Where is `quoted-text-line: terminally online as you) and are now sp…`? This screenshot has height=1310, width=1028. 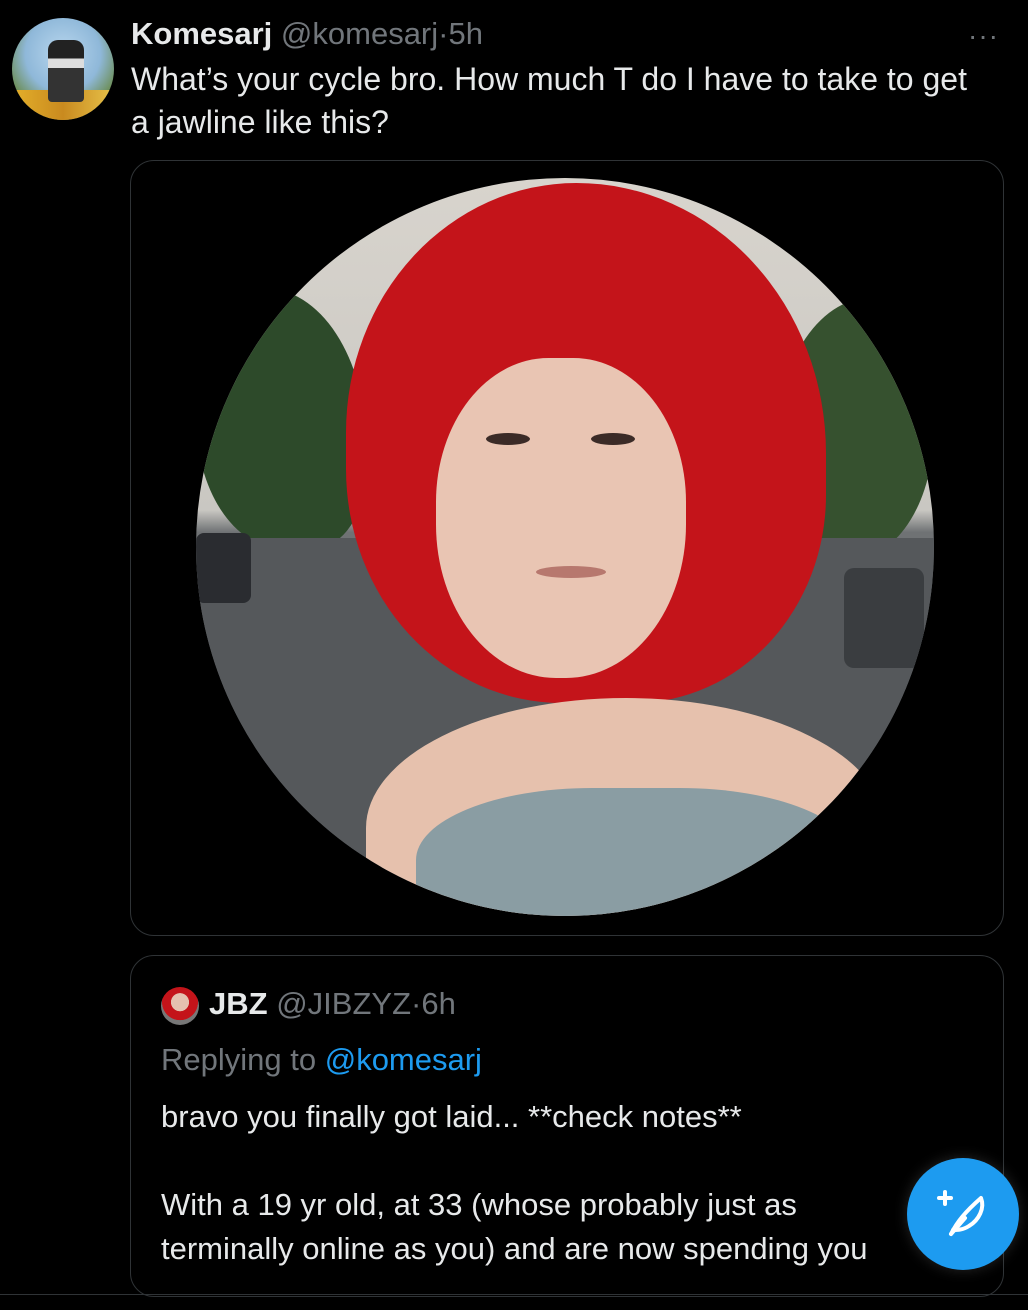
quoted-text-line: terminally online as you) and are now sp… is located at coordinates (514, 1248).